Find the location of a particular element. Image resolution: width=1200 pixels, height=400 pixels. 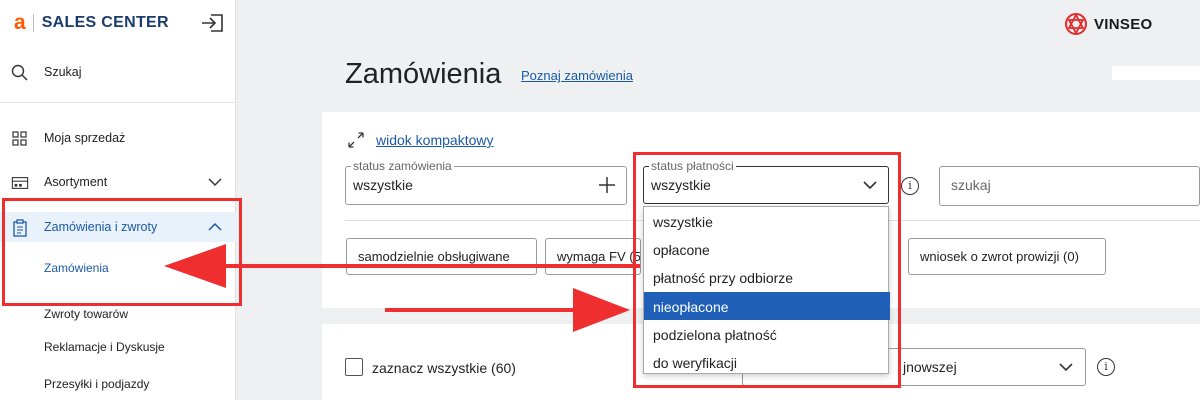

divider is located at coordinates (118, 102).